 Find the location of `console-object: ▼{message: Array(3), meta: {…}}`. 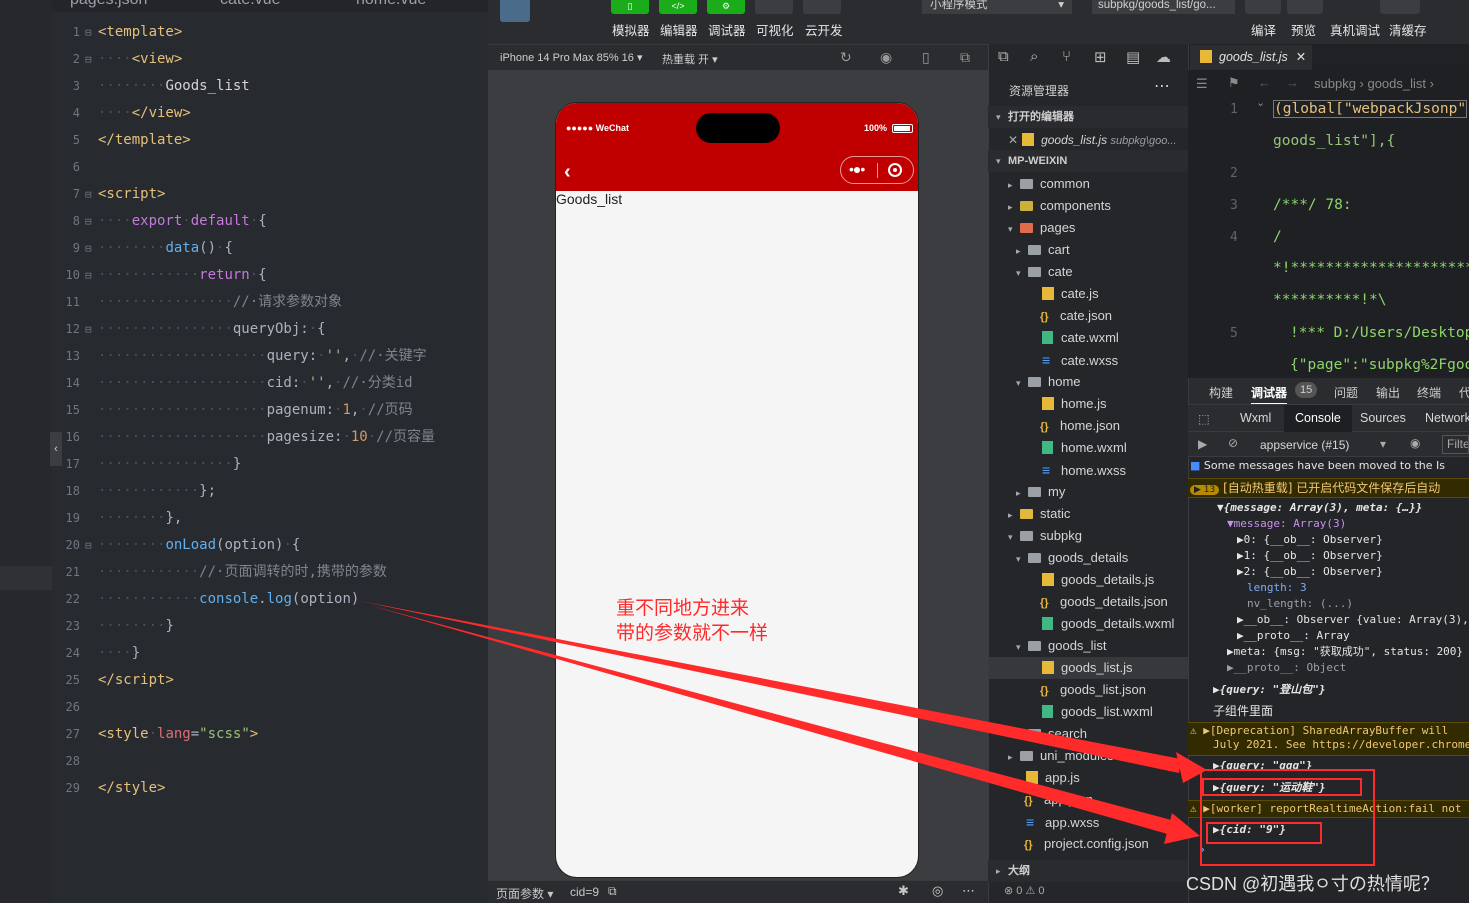

console-object: ▼{message: Array(3), meta: {…}} is located at coordinates (1319, 508).